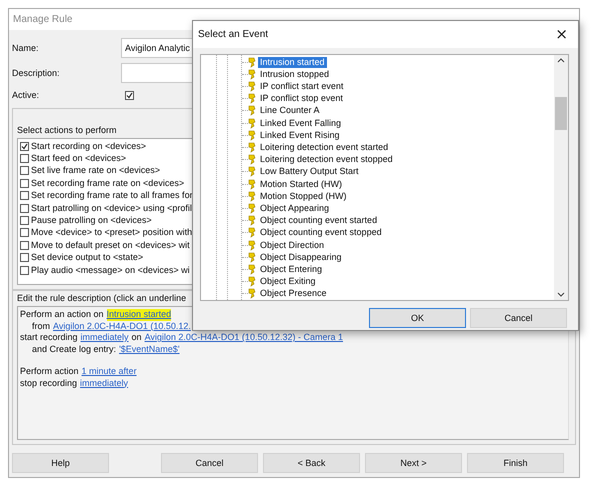 Image resolution: width=594 pixels, height=484 pixels. Describe the element at coordinates (91, 220) in the screenshot. I see `action-item: Pause patrolling on <devices>` at that location.